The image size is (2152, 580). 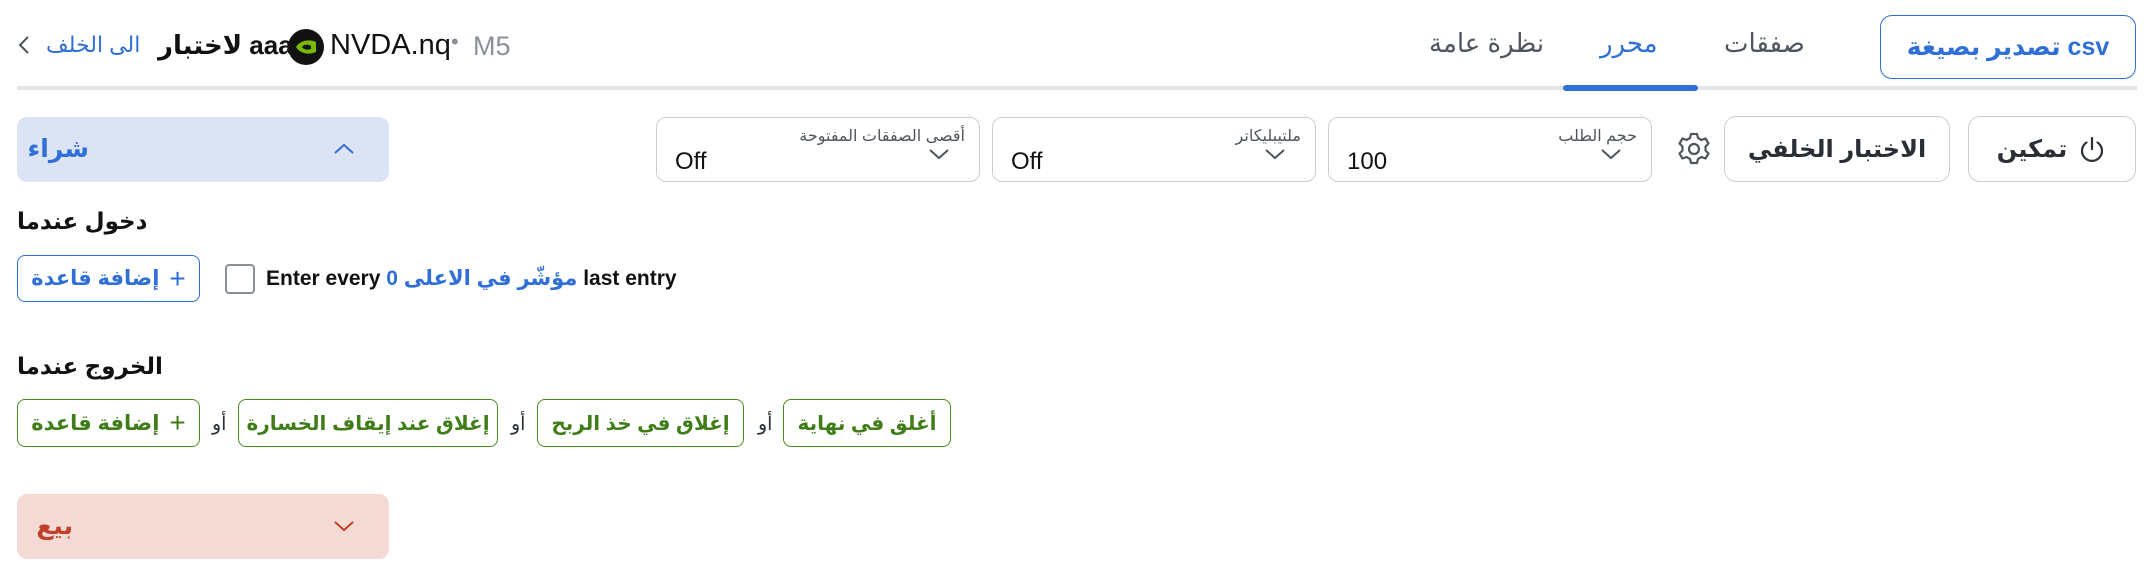 What do you see at coordinates (344, 148) in the screenshot?
I see `chevron-up-icon` at bounding box center [344, 148].